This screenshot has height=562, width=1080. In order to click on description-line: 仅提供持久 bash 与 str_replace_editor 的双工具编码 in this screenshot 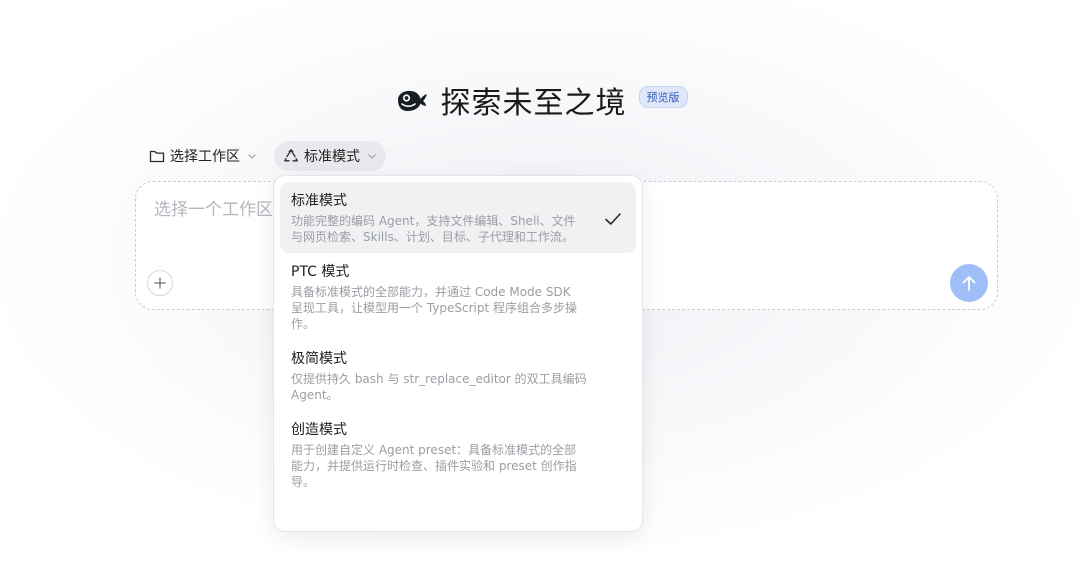, I will do `click(439, 379)`.